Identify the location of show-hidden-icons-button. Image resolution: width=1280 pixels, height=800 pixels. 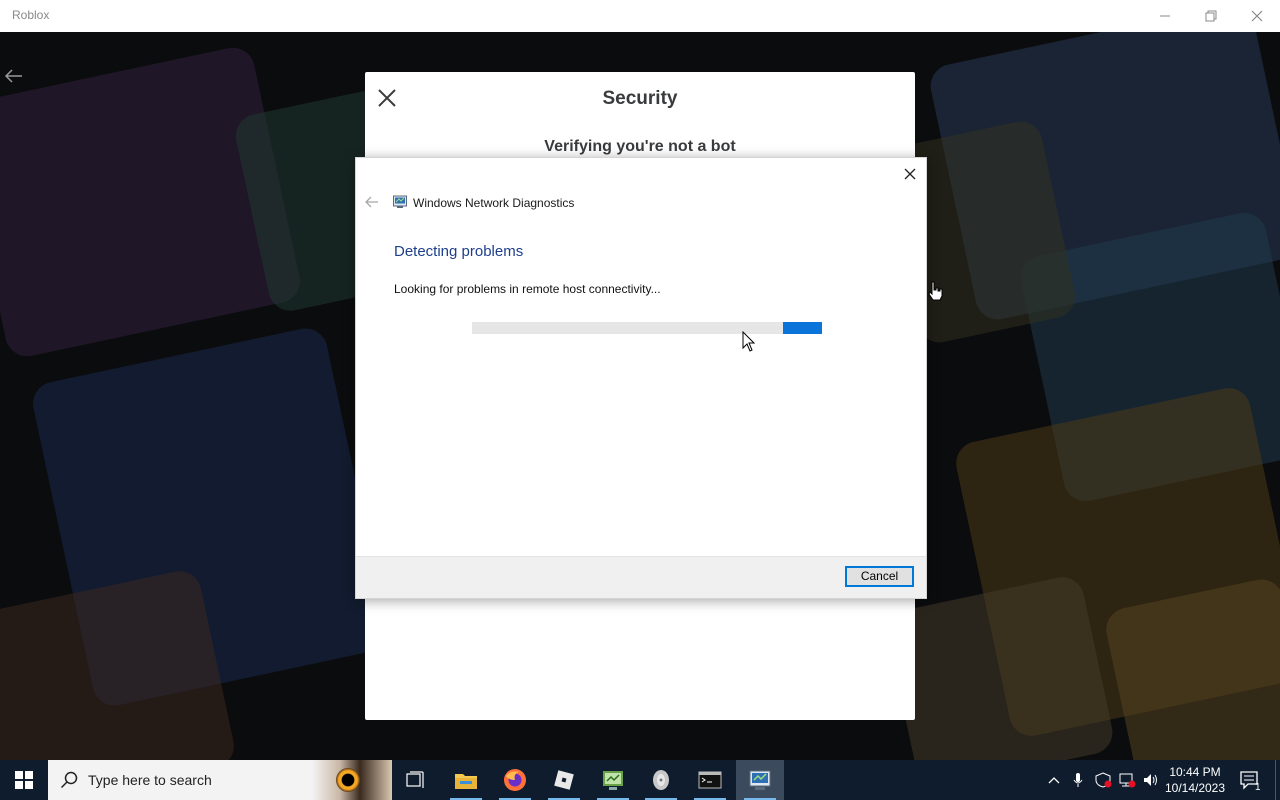
(1054, 780).